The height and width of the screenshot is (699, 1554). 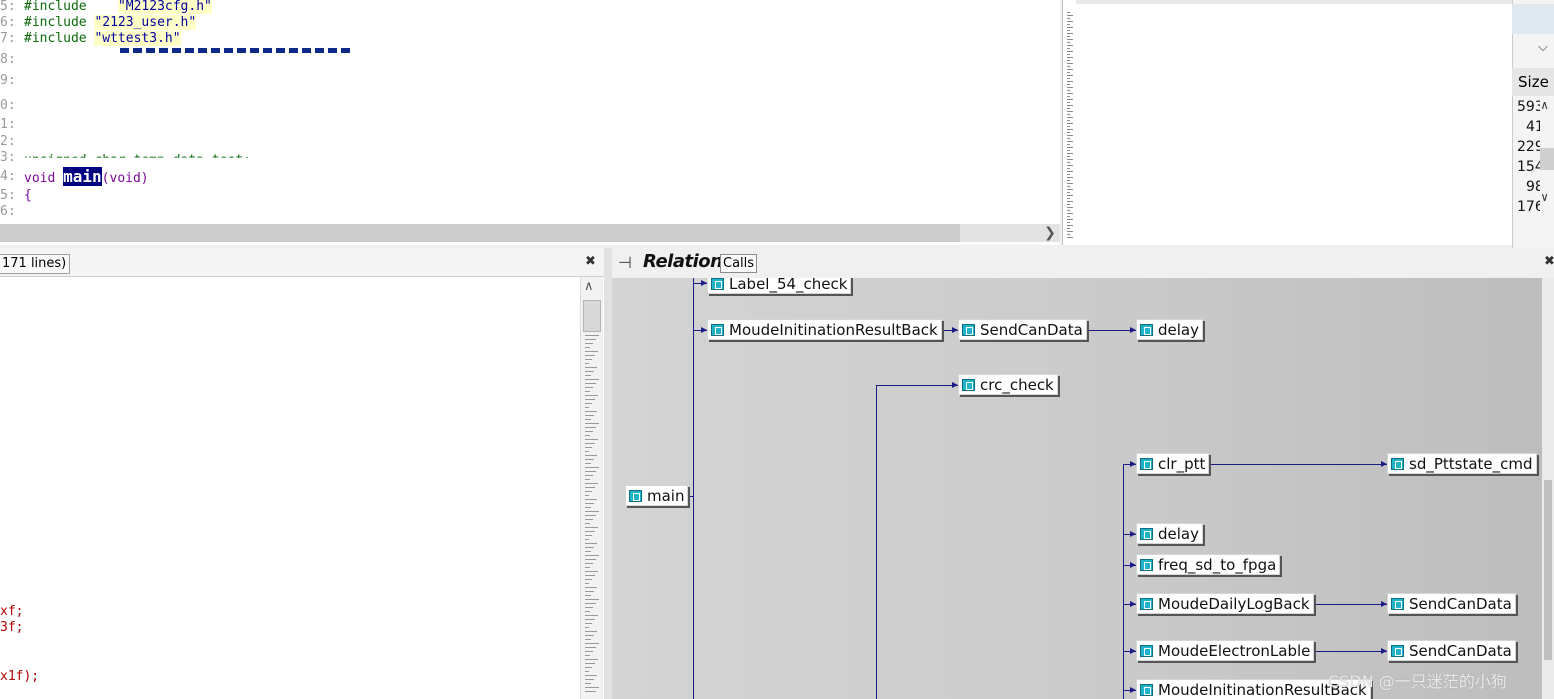 What do you see at coordinates (1173, 463) in the screenshot?
I see `call-node-clr-ptt: clr_ptt` at bounding box center [1173, 463].